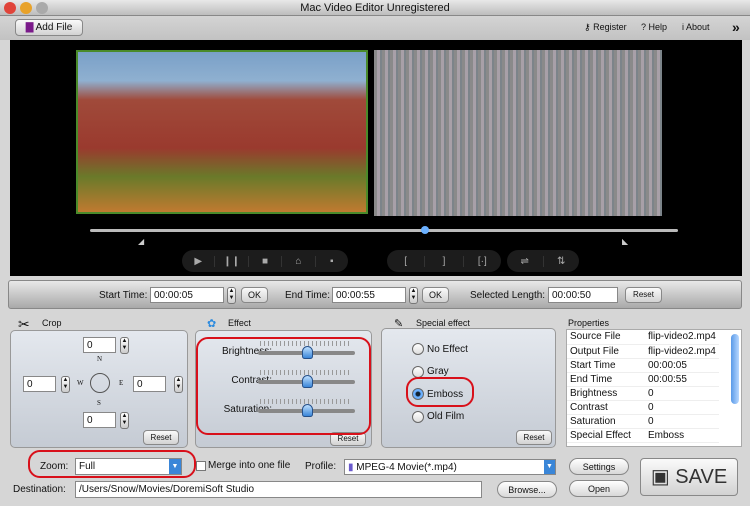 This screenshot has height=506, width=750. What do you see at coordinates (644, 27) in the screenshot?
I see `question-icon: ?` at bounding box center [644, 27].